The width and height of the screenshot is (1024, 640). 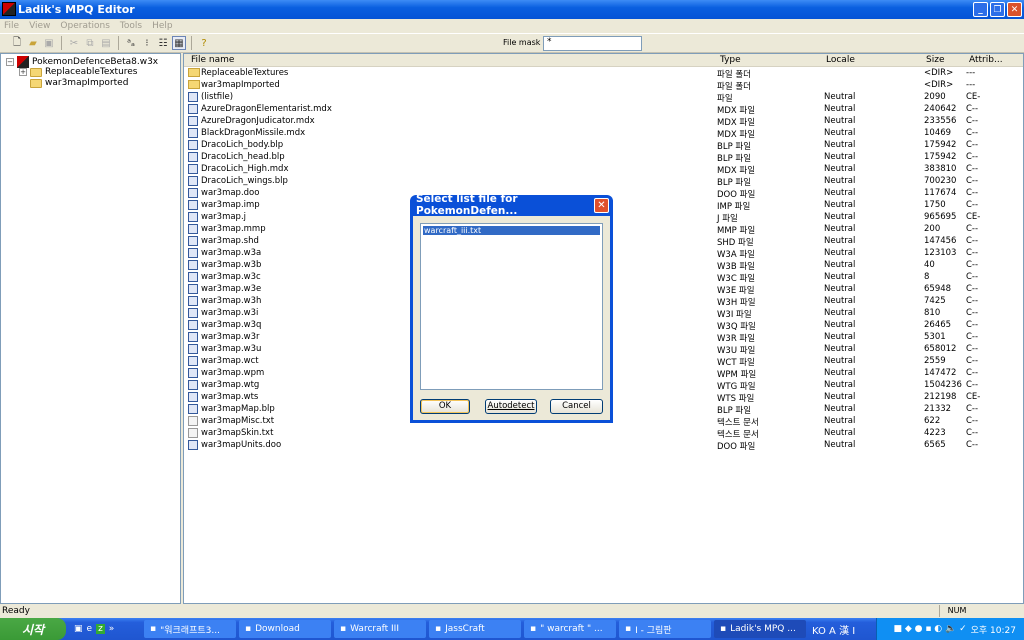 What do you see at coordinates (735, 243) in the screenshot?
I see `file-type: SHD 파일` at bounding box center [735, 243].